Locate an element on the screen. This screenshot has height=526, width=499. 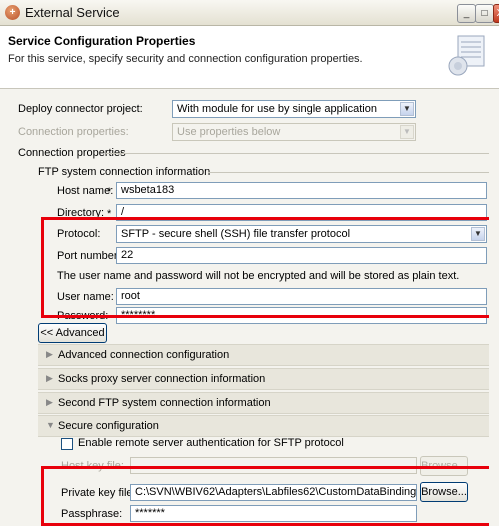
page-title: Service Configuration Properties is located at coordinates (102, 41).